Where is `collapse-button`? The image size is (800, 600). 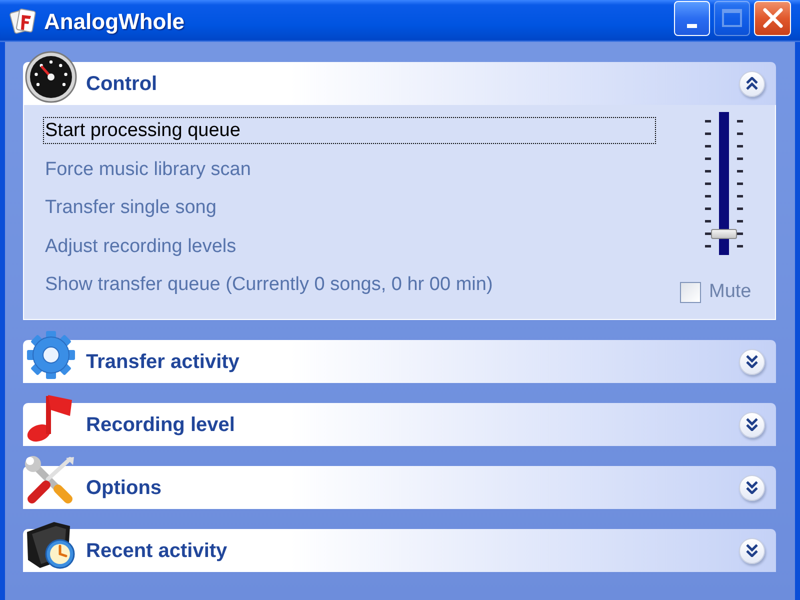 collapse-button is located at coordinates (752, 83).